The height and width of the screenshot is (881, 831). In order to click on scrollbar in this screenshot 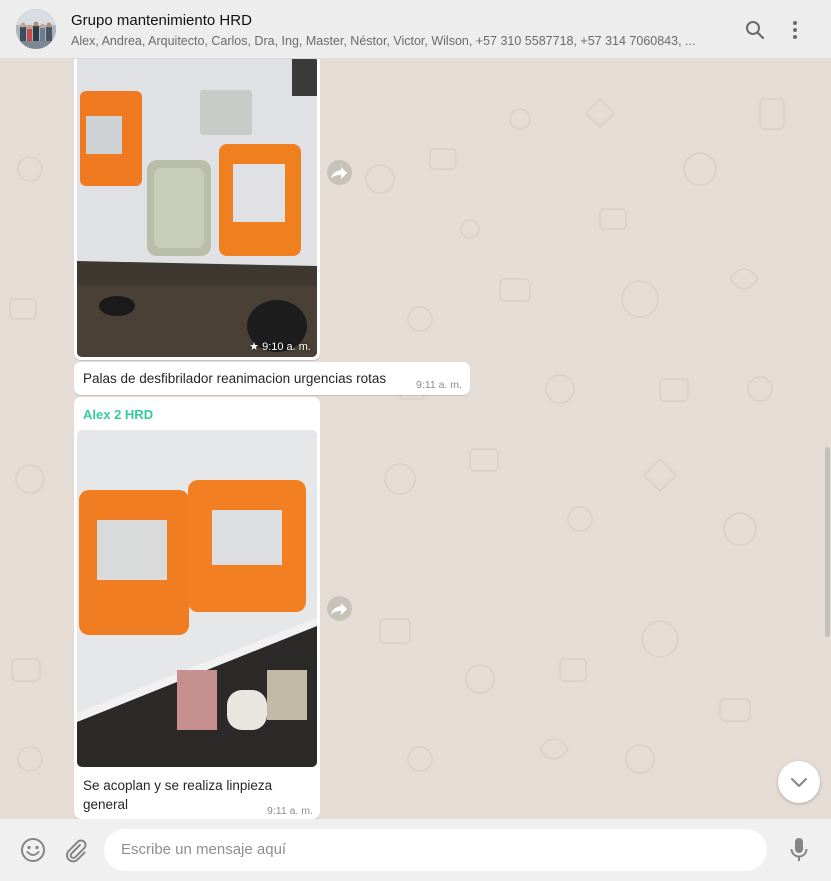, I will do `click(827, 542)`.